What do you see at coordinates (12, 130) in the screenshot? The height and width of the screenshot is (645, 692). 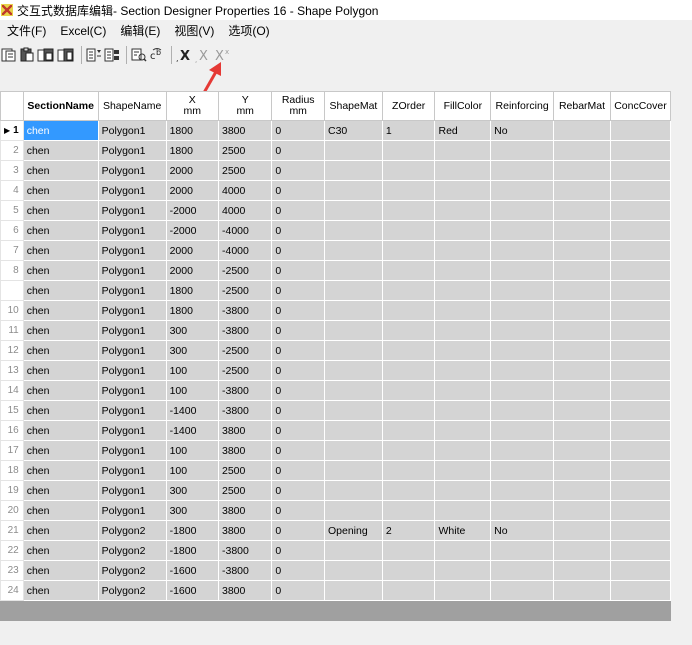 I see `row-header: ▶ 1` at bounding box center [12, 130].